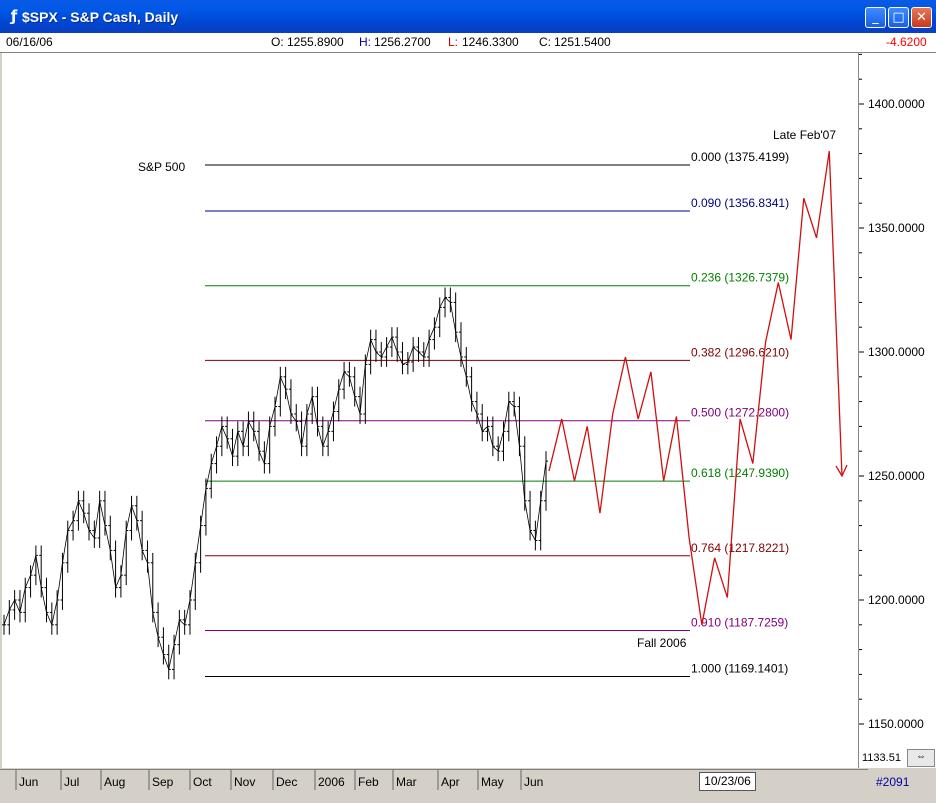 The height and width of the screenshot is (803, 936). What do you see at coordinates (893, 782) in the screenshot?
I see `bar-count: #2091` at bounding box center [893, 782].